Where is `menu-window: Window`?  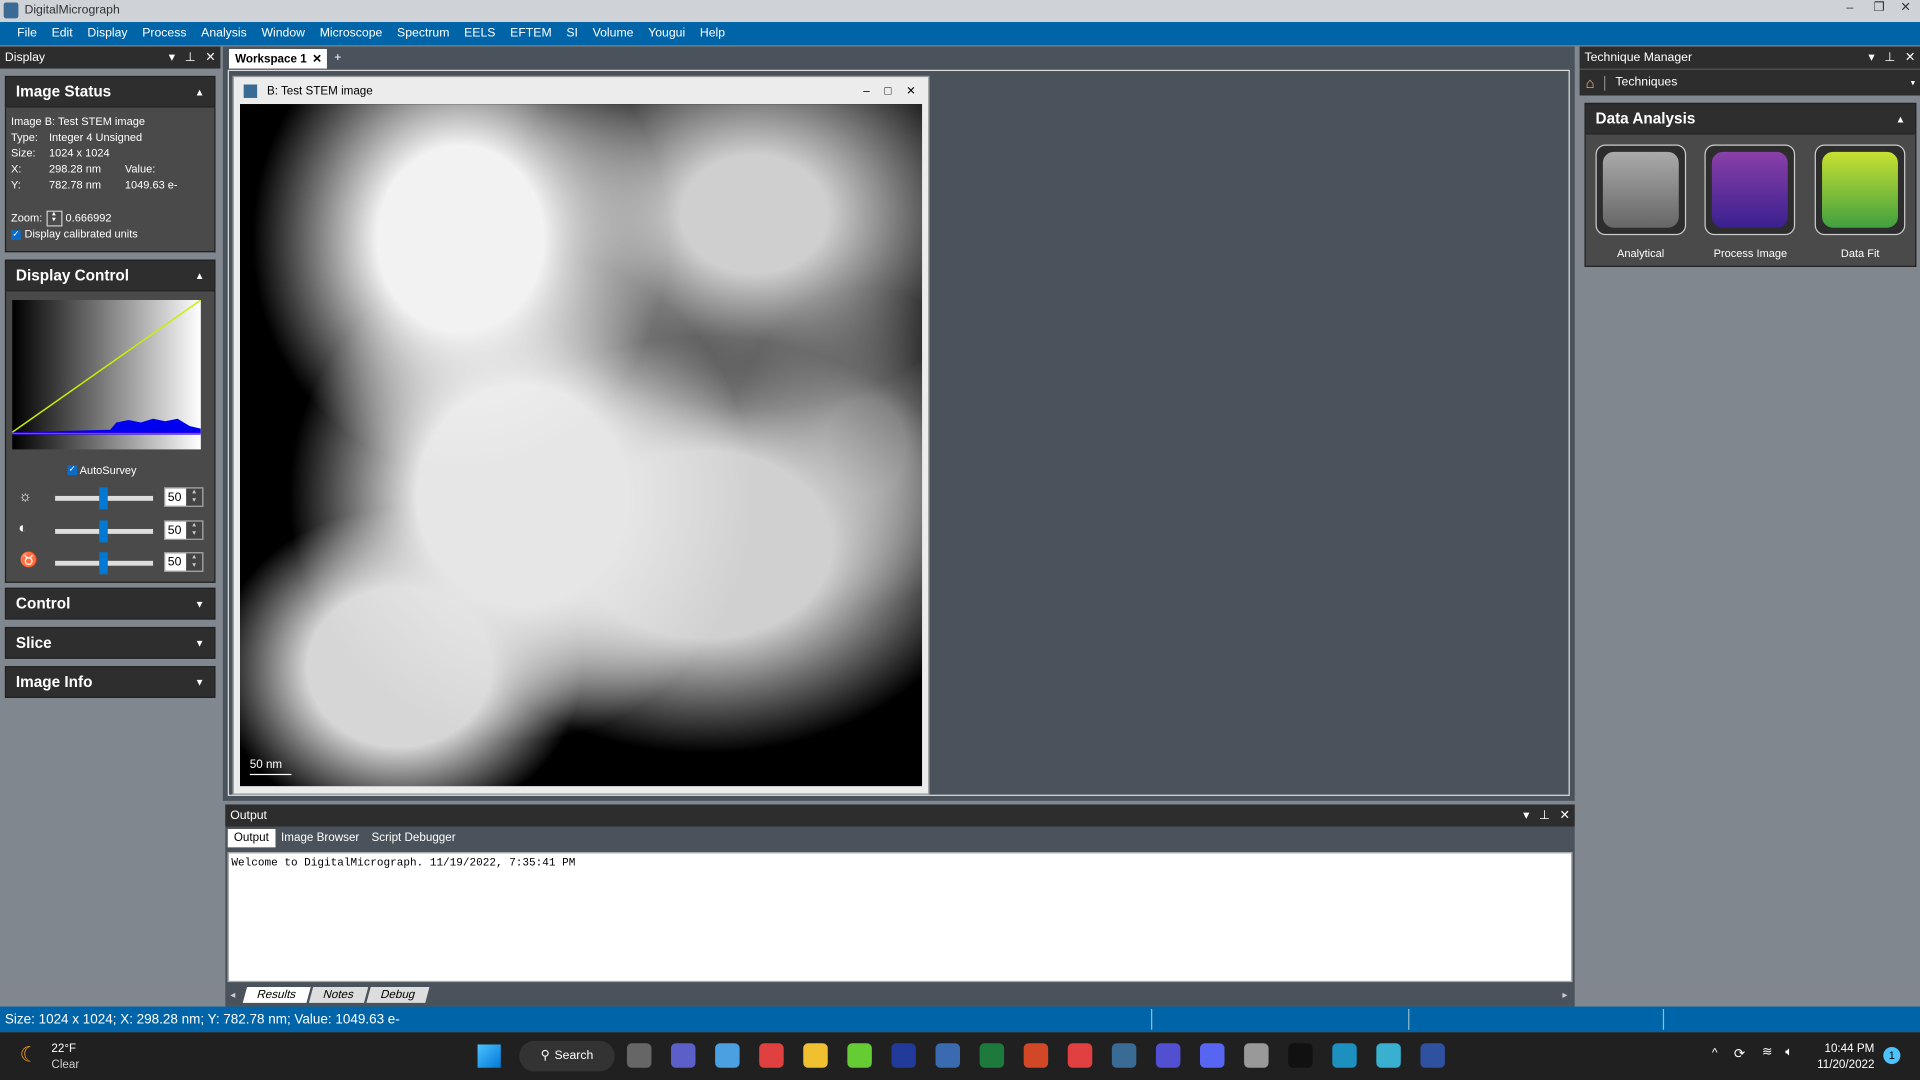
menu-window: Window is located at coordinates (283, 33).